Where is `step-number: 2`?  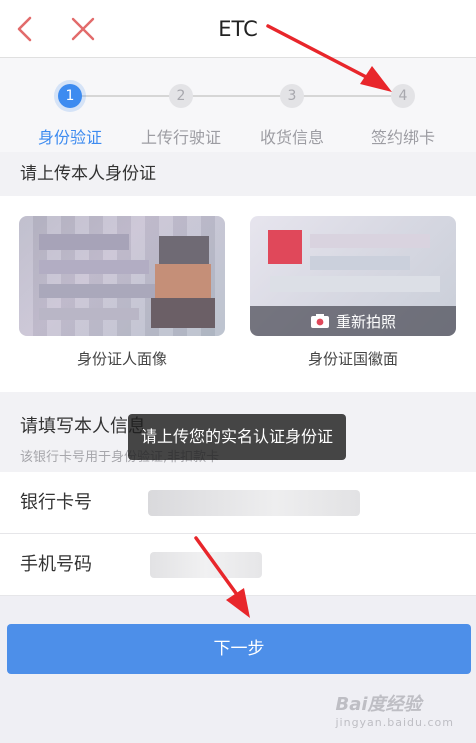
step-number: 2 is located at coordinates (181, 96).